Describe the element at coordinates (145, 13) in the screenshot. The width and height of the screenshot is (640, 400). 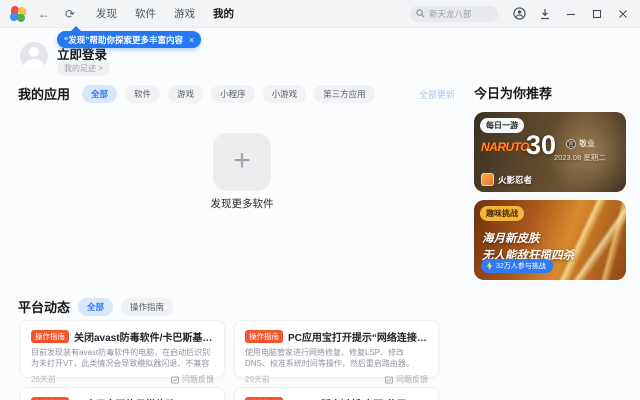
I see `nav-item-software: 软件` at that location.